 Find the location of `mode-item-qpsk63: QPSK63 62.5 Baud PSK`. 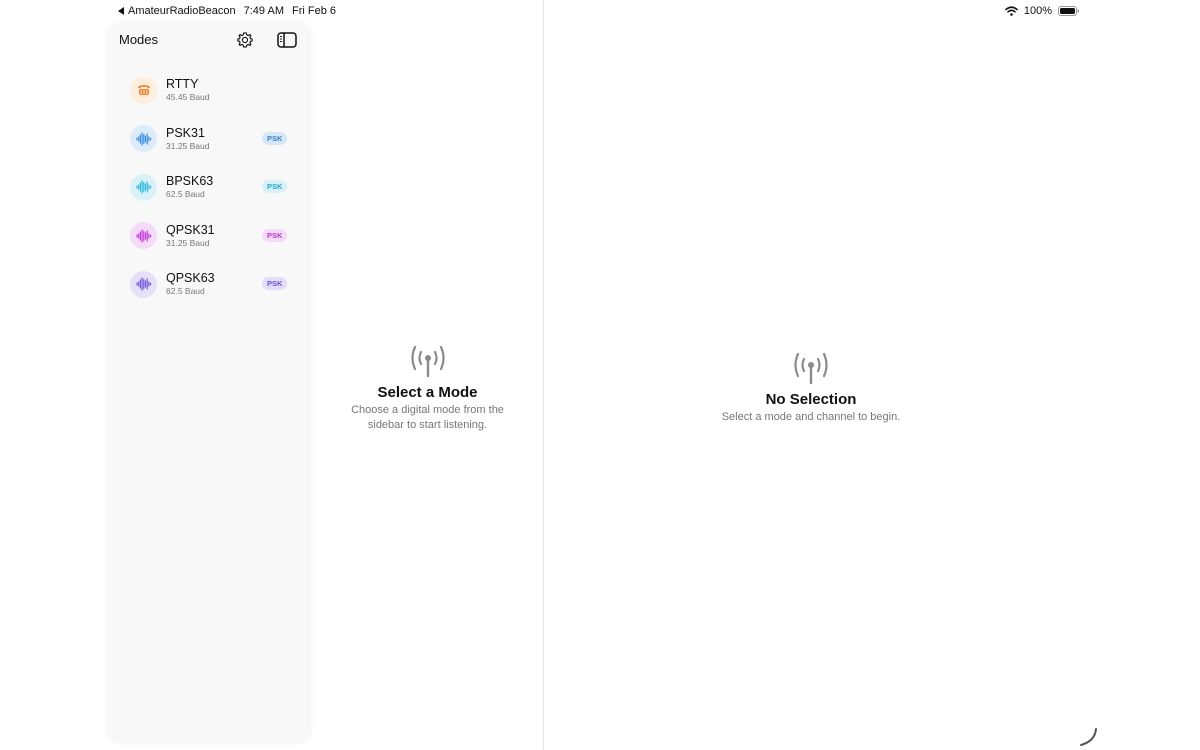

mode-item-qpsk63: QPSK63 62.5 Baud PSK is located at coordinates (209, 284).